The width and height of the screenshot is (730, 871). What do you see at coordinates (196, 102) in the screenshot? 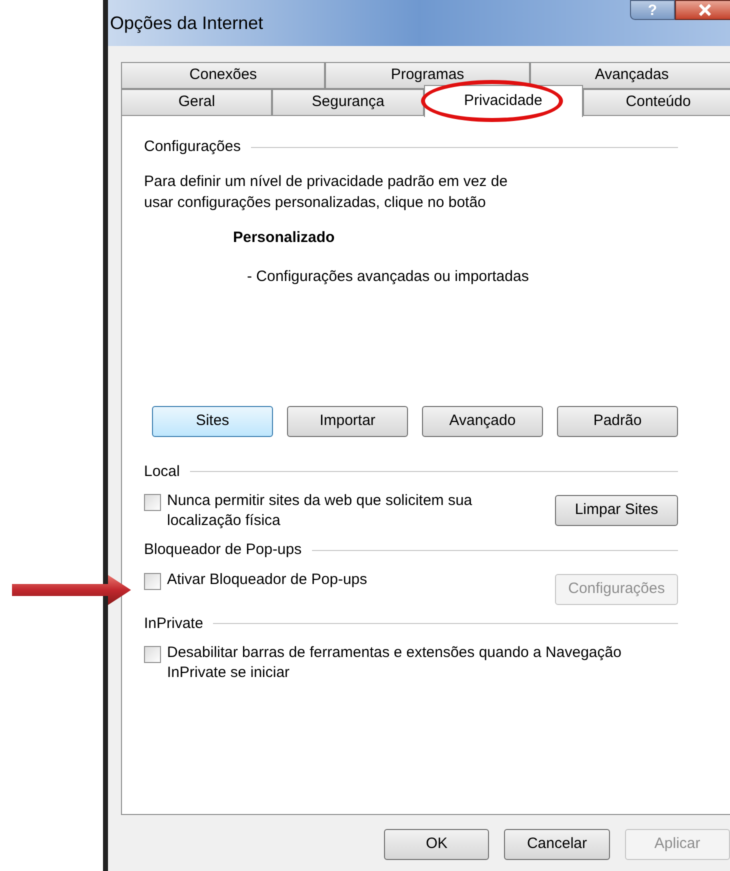
I see `tab: Geral` at bounding box center [196, 102].